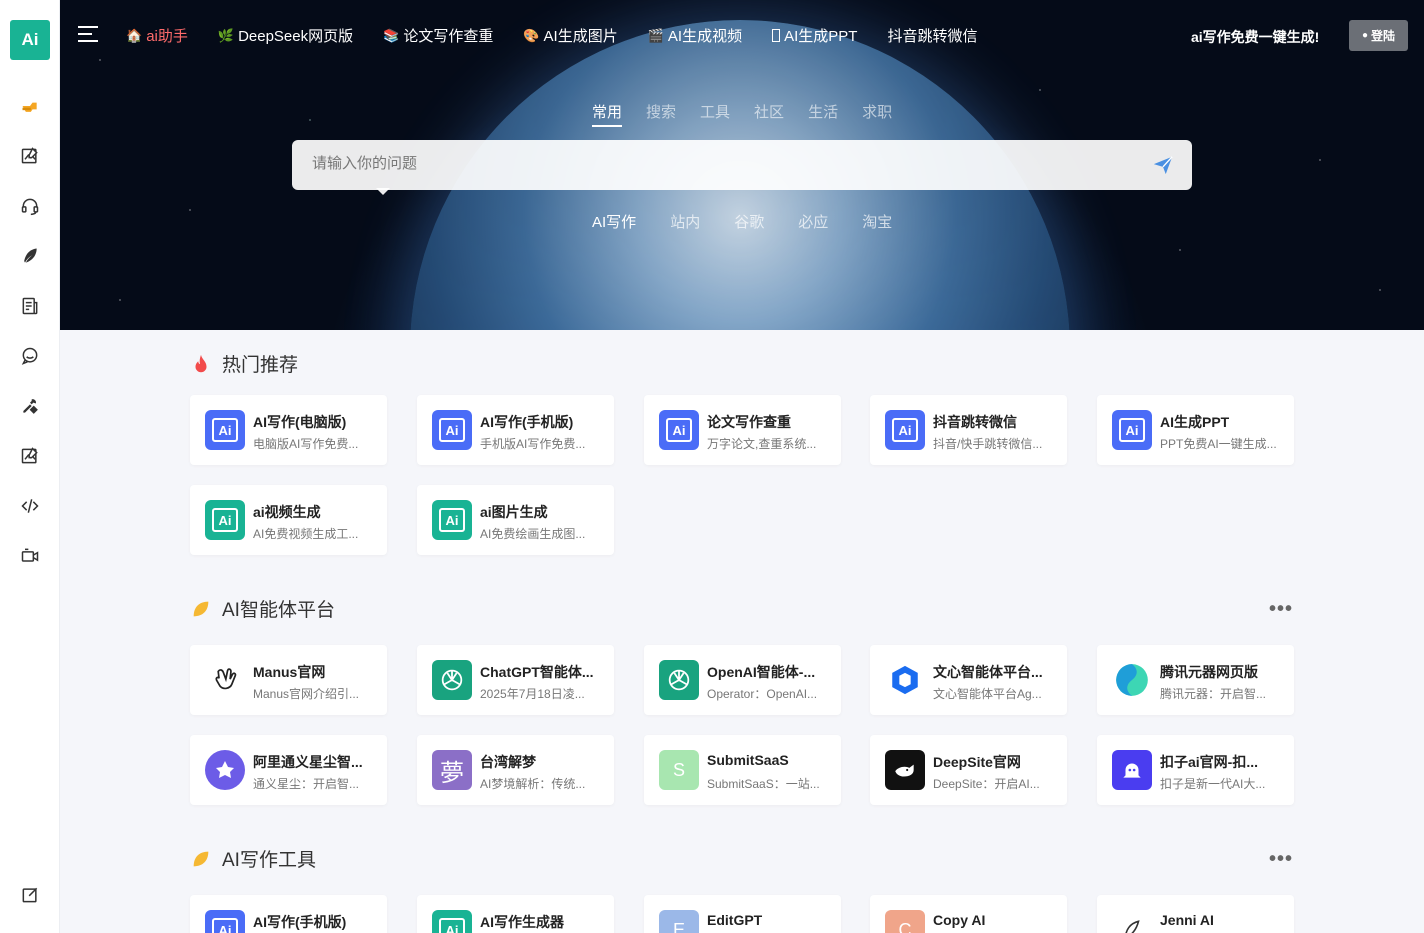 This screenshot has height=933, width=1424. What do you see at coordinates (580, 36) in the screenshot?
I see `nav-label: AI生成图片` at bounding box center [580, 36].